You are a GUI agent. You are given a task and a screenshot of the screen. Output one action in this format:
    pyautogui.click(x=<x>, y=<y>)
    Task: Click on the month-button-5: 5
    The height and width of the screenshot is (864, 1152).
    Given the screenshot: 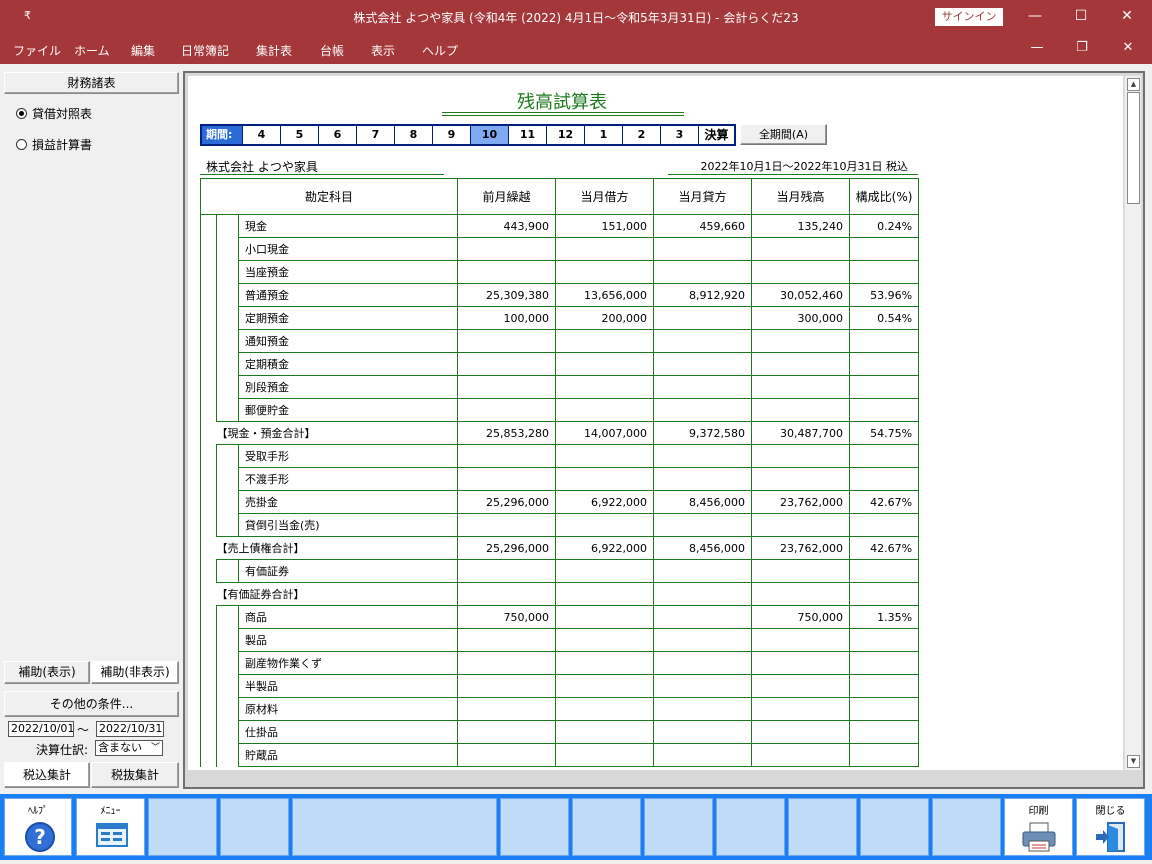 What is the action you would take?
    pyautogui.click(x=299, y=135)
    